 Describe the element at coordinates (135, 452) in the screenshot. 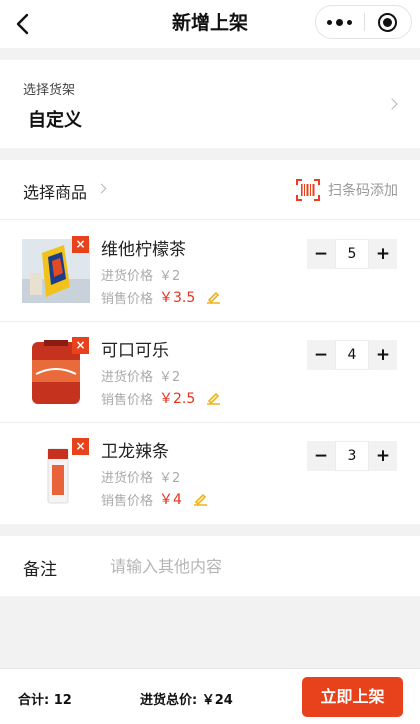

I see `product-name: 卫龙辣条` at that location.